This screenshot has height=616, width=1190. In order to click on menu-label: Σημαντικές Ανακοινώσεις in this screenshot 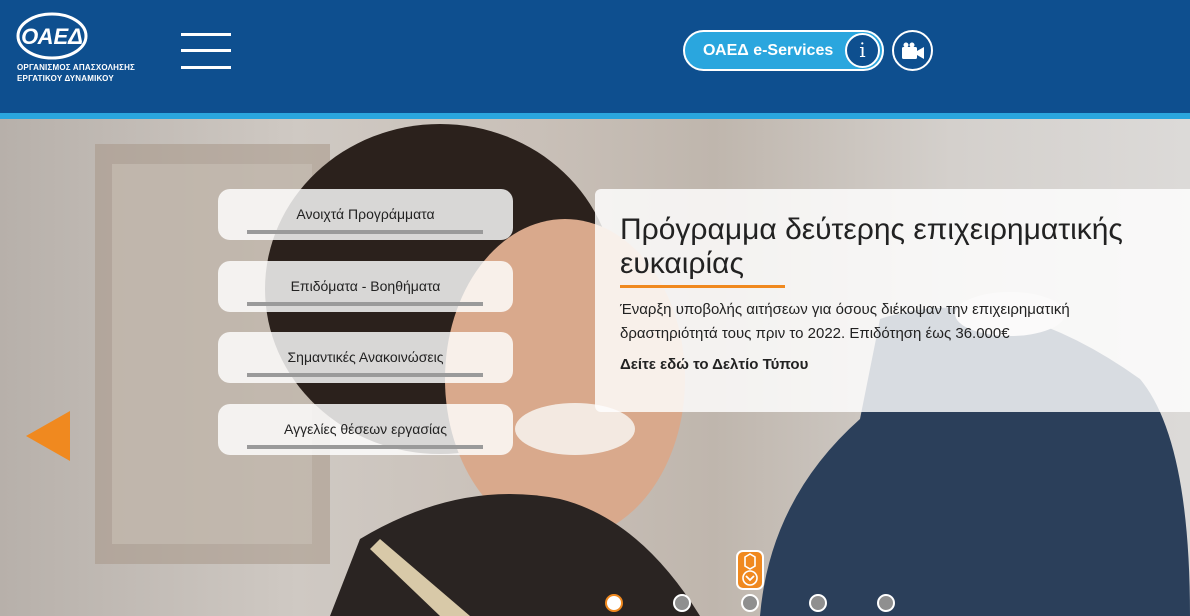, I will do `click(365, 357)`.